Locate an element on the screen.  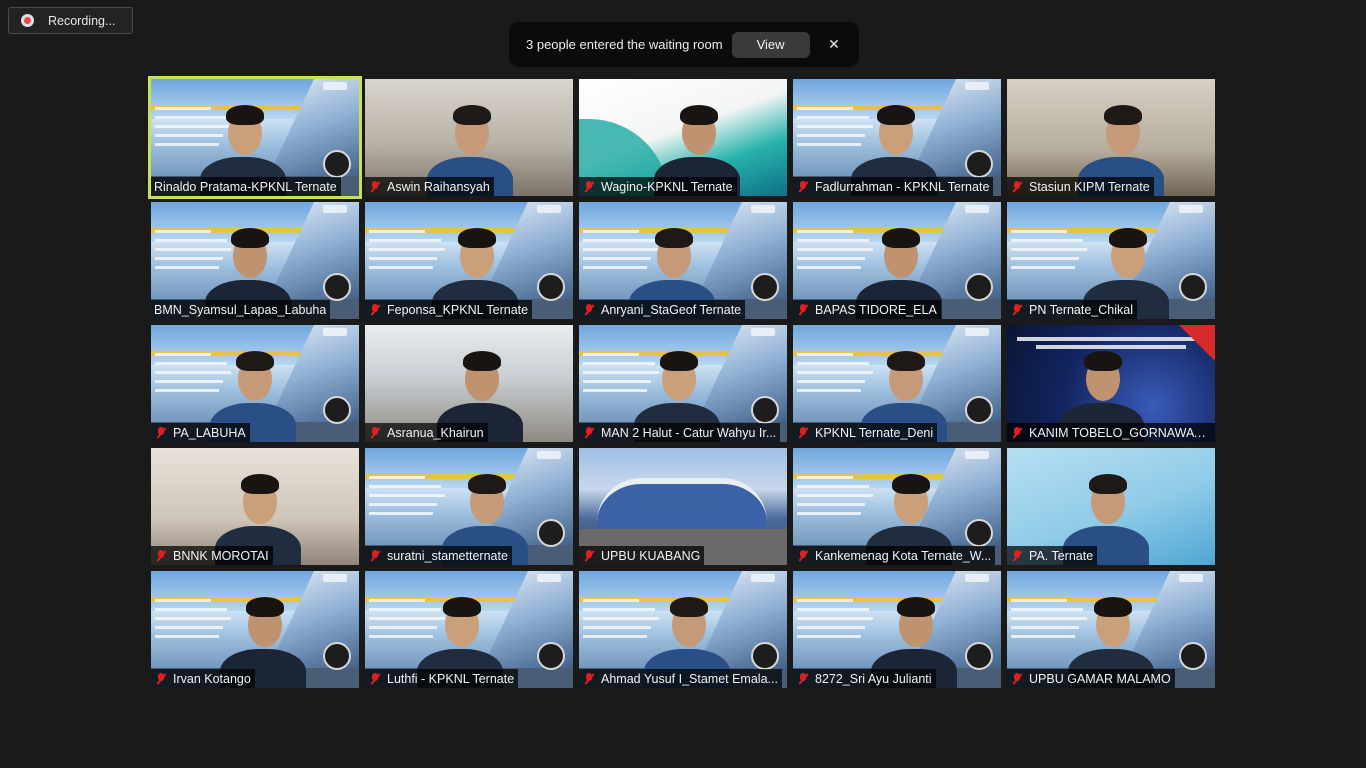
participant-name-label: BNNK MOROTAI is located at coordinates (212, 555).